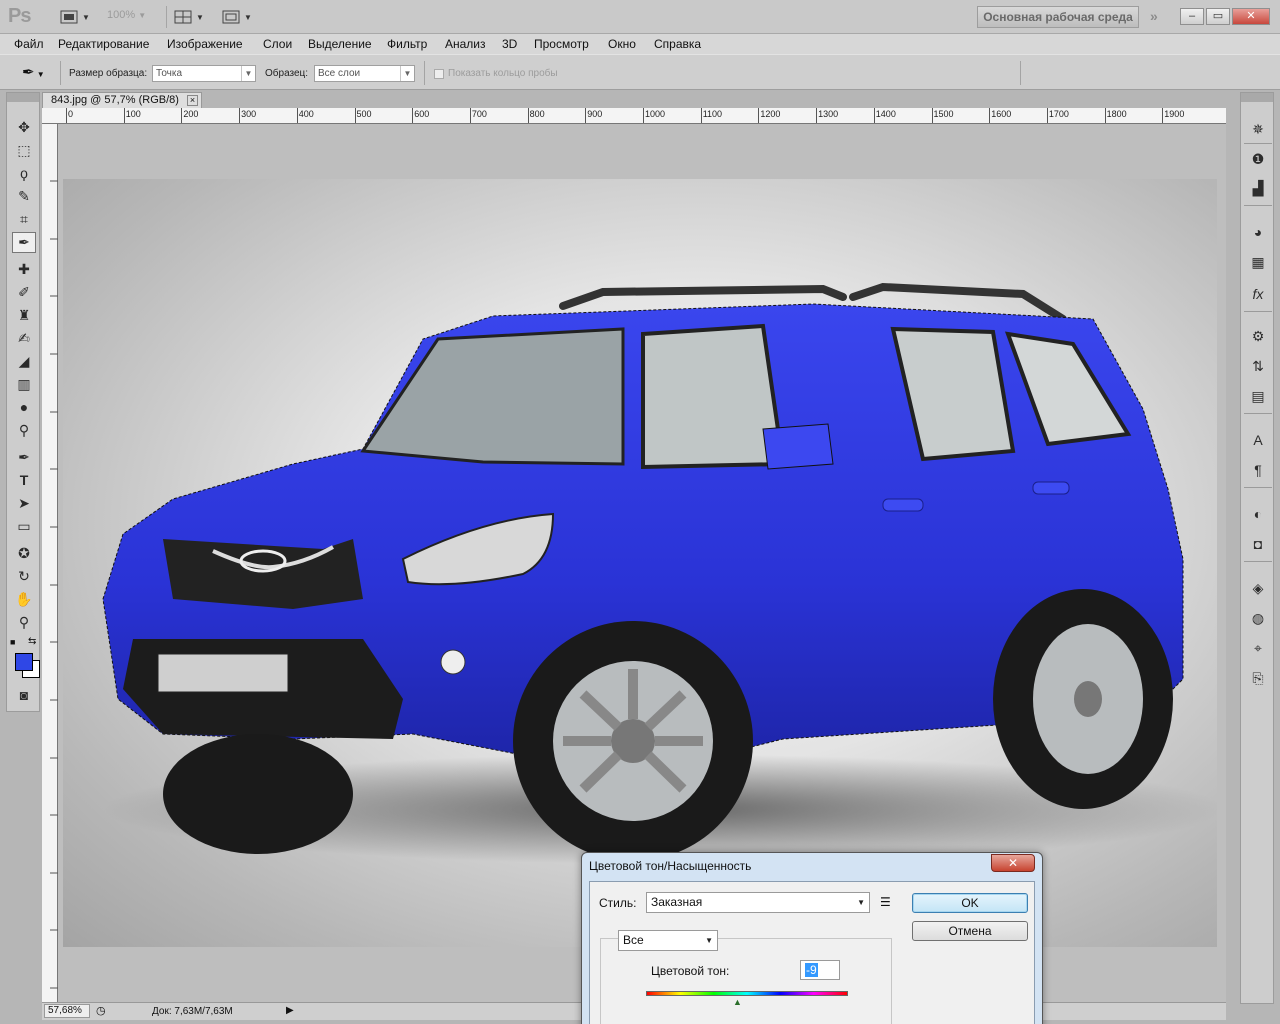  What do you see at coordinates (24, 173) in the screenshot?
I see `lasso-tool-icon: ϙ` at bounding box center [24, 173].